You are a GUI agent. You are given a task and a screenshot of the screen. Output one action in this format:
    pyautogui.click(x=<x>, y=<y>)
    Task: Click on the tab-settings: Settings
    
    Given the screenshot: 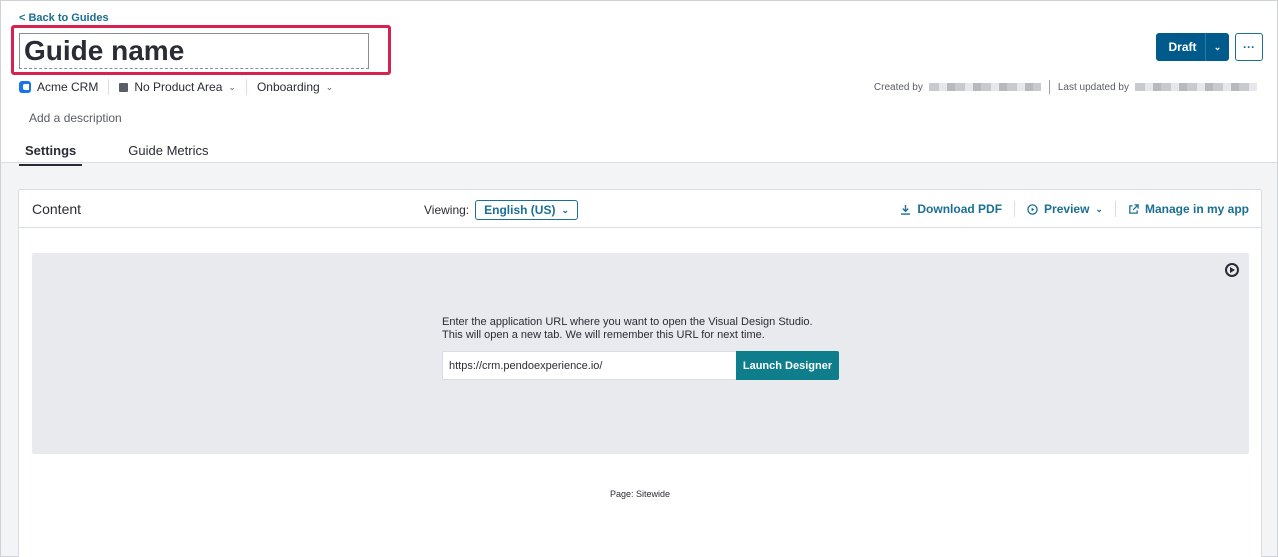 What is the action you would take?
    pyautogui.click(x=51, y=153)
    